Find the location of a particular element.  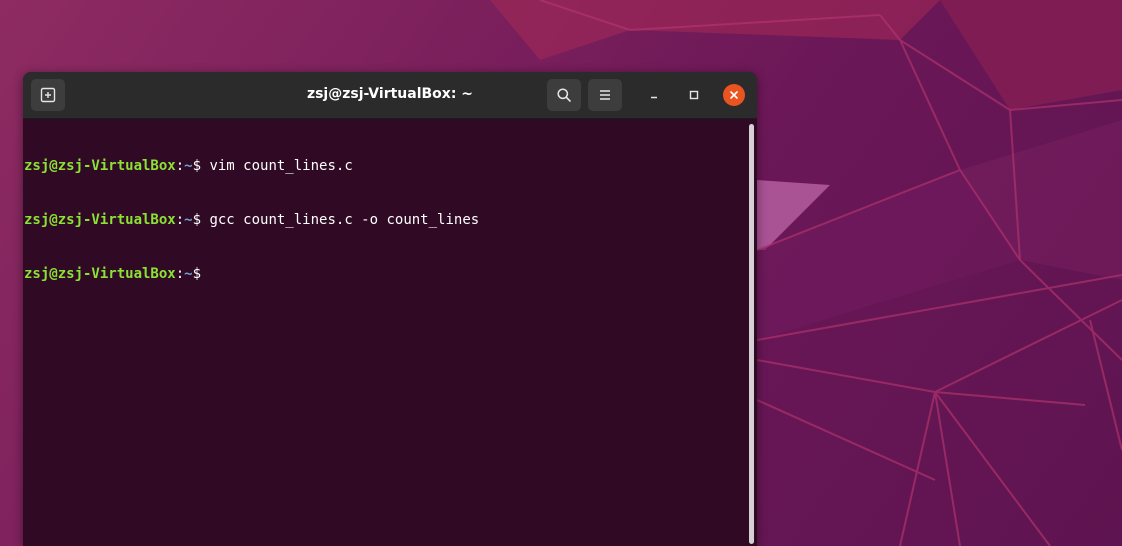

search-button is located at coordinates (564, 95).